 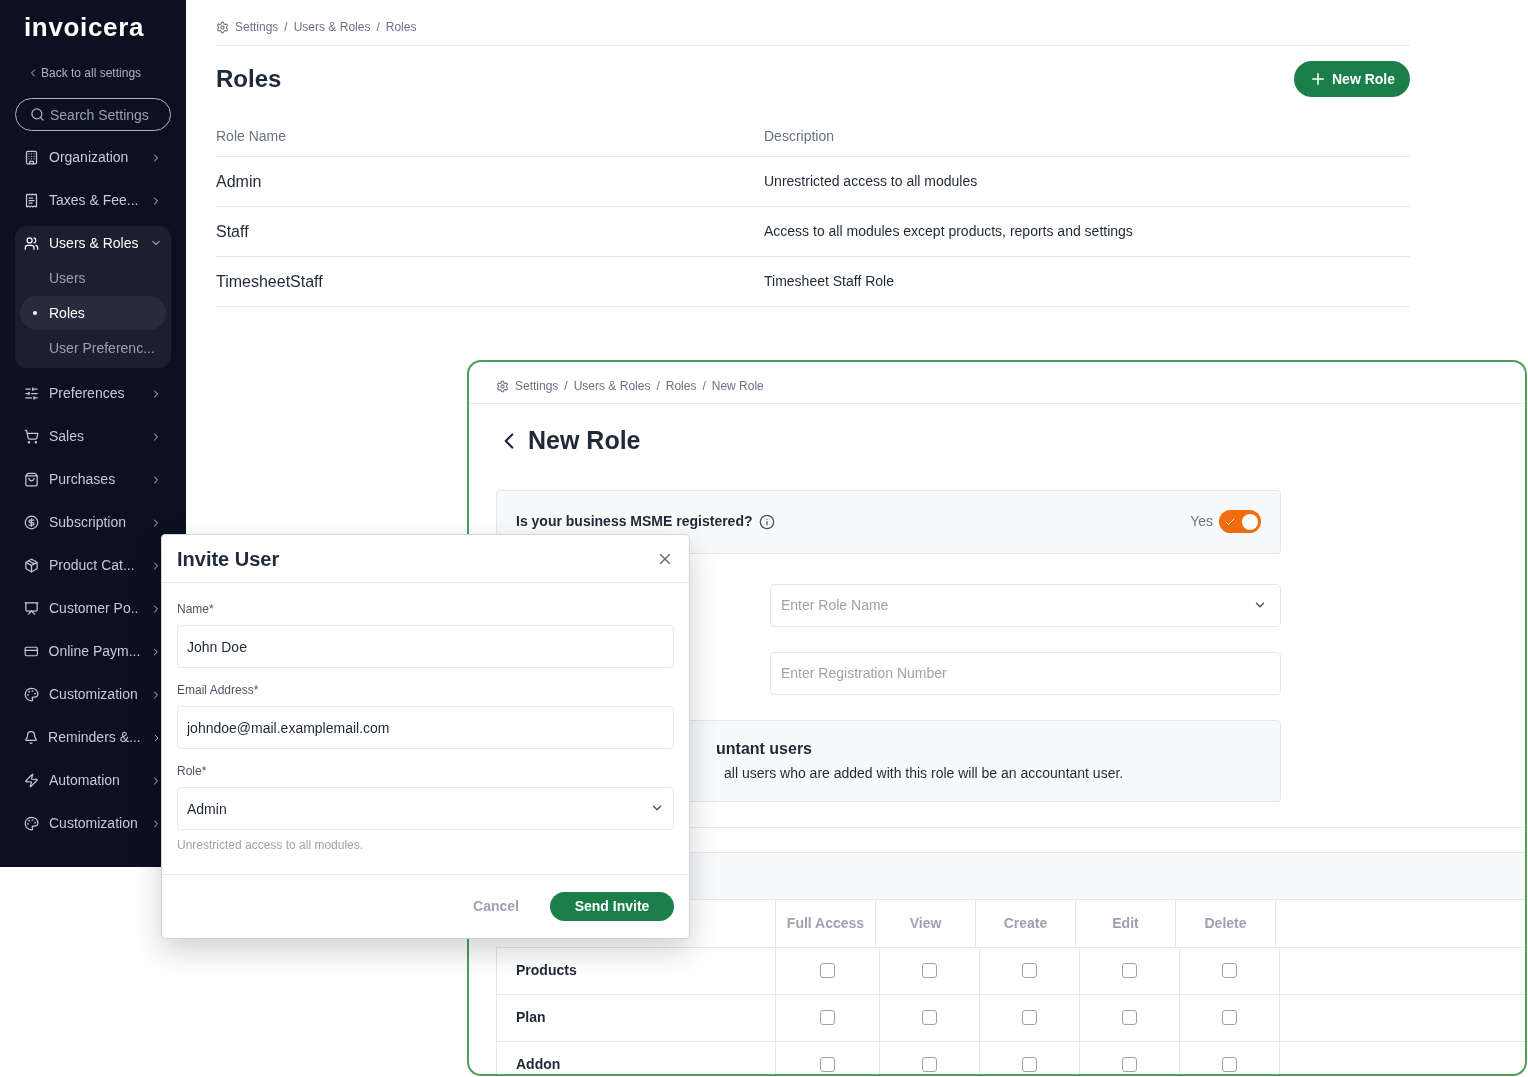 I want to click on package-icon, so click(x=31, y=565).